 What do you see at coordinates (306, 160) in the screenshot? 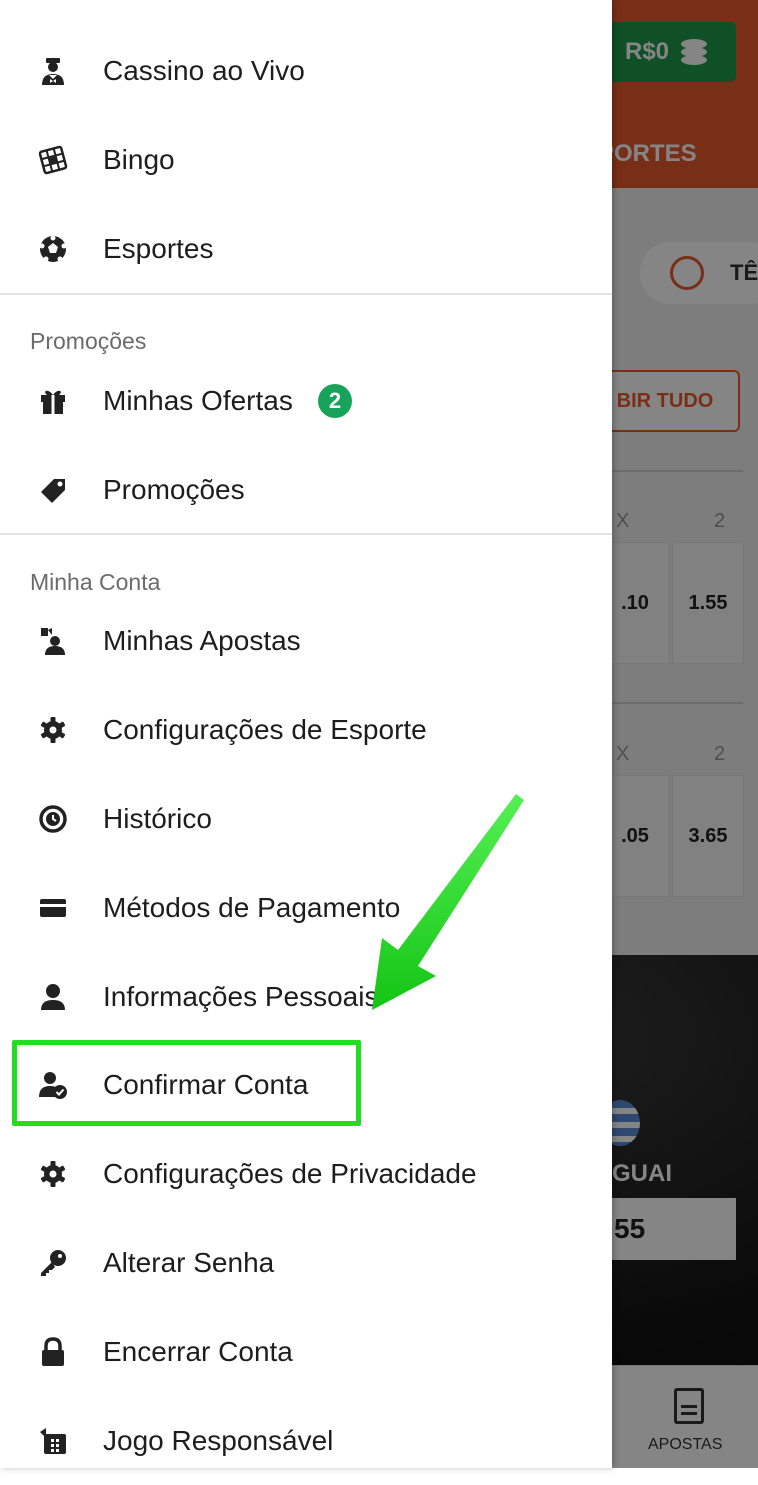
I see `menu-item-bingo: Bingo` at bounding box center [306, 160].